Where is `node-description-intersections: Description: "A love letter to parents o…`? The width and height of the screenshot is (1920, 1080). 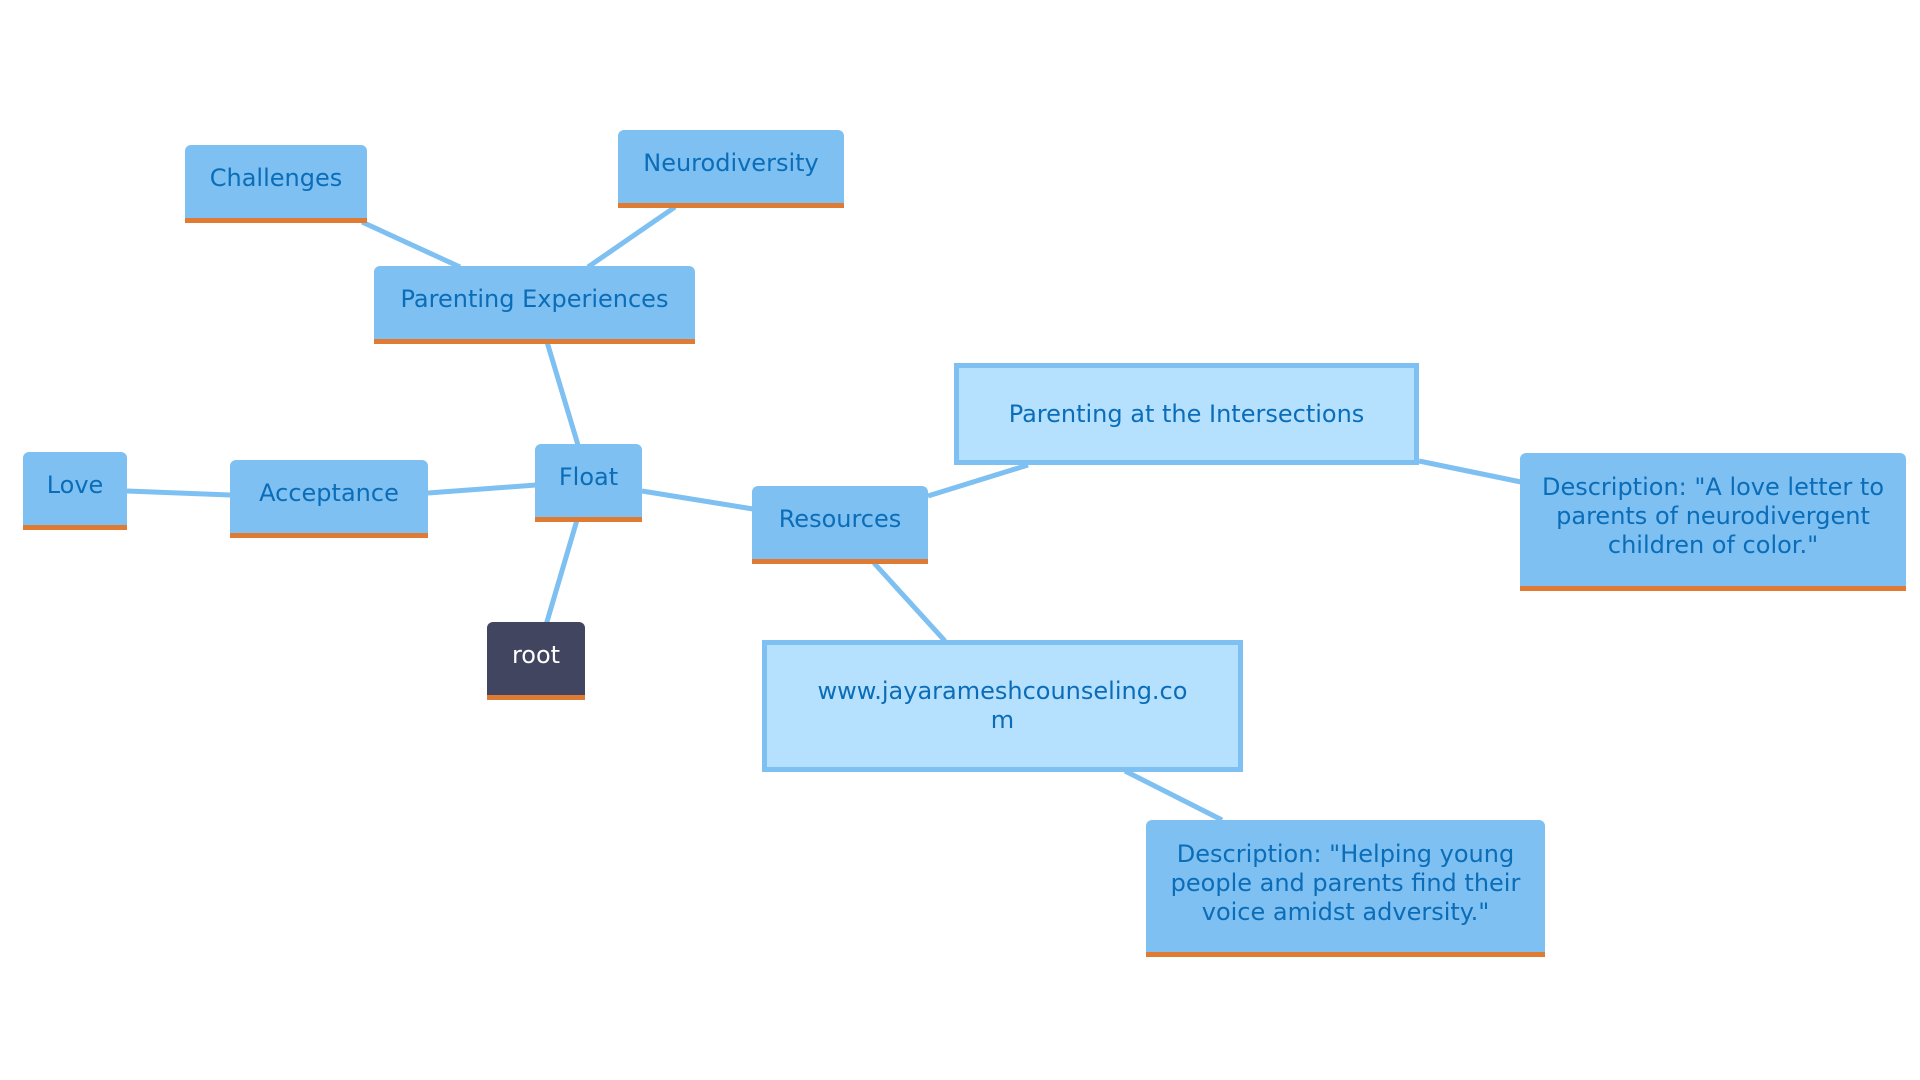
node-description-intersections: Description: "A love letter to parents o… is located at coordinates (1713, 522).